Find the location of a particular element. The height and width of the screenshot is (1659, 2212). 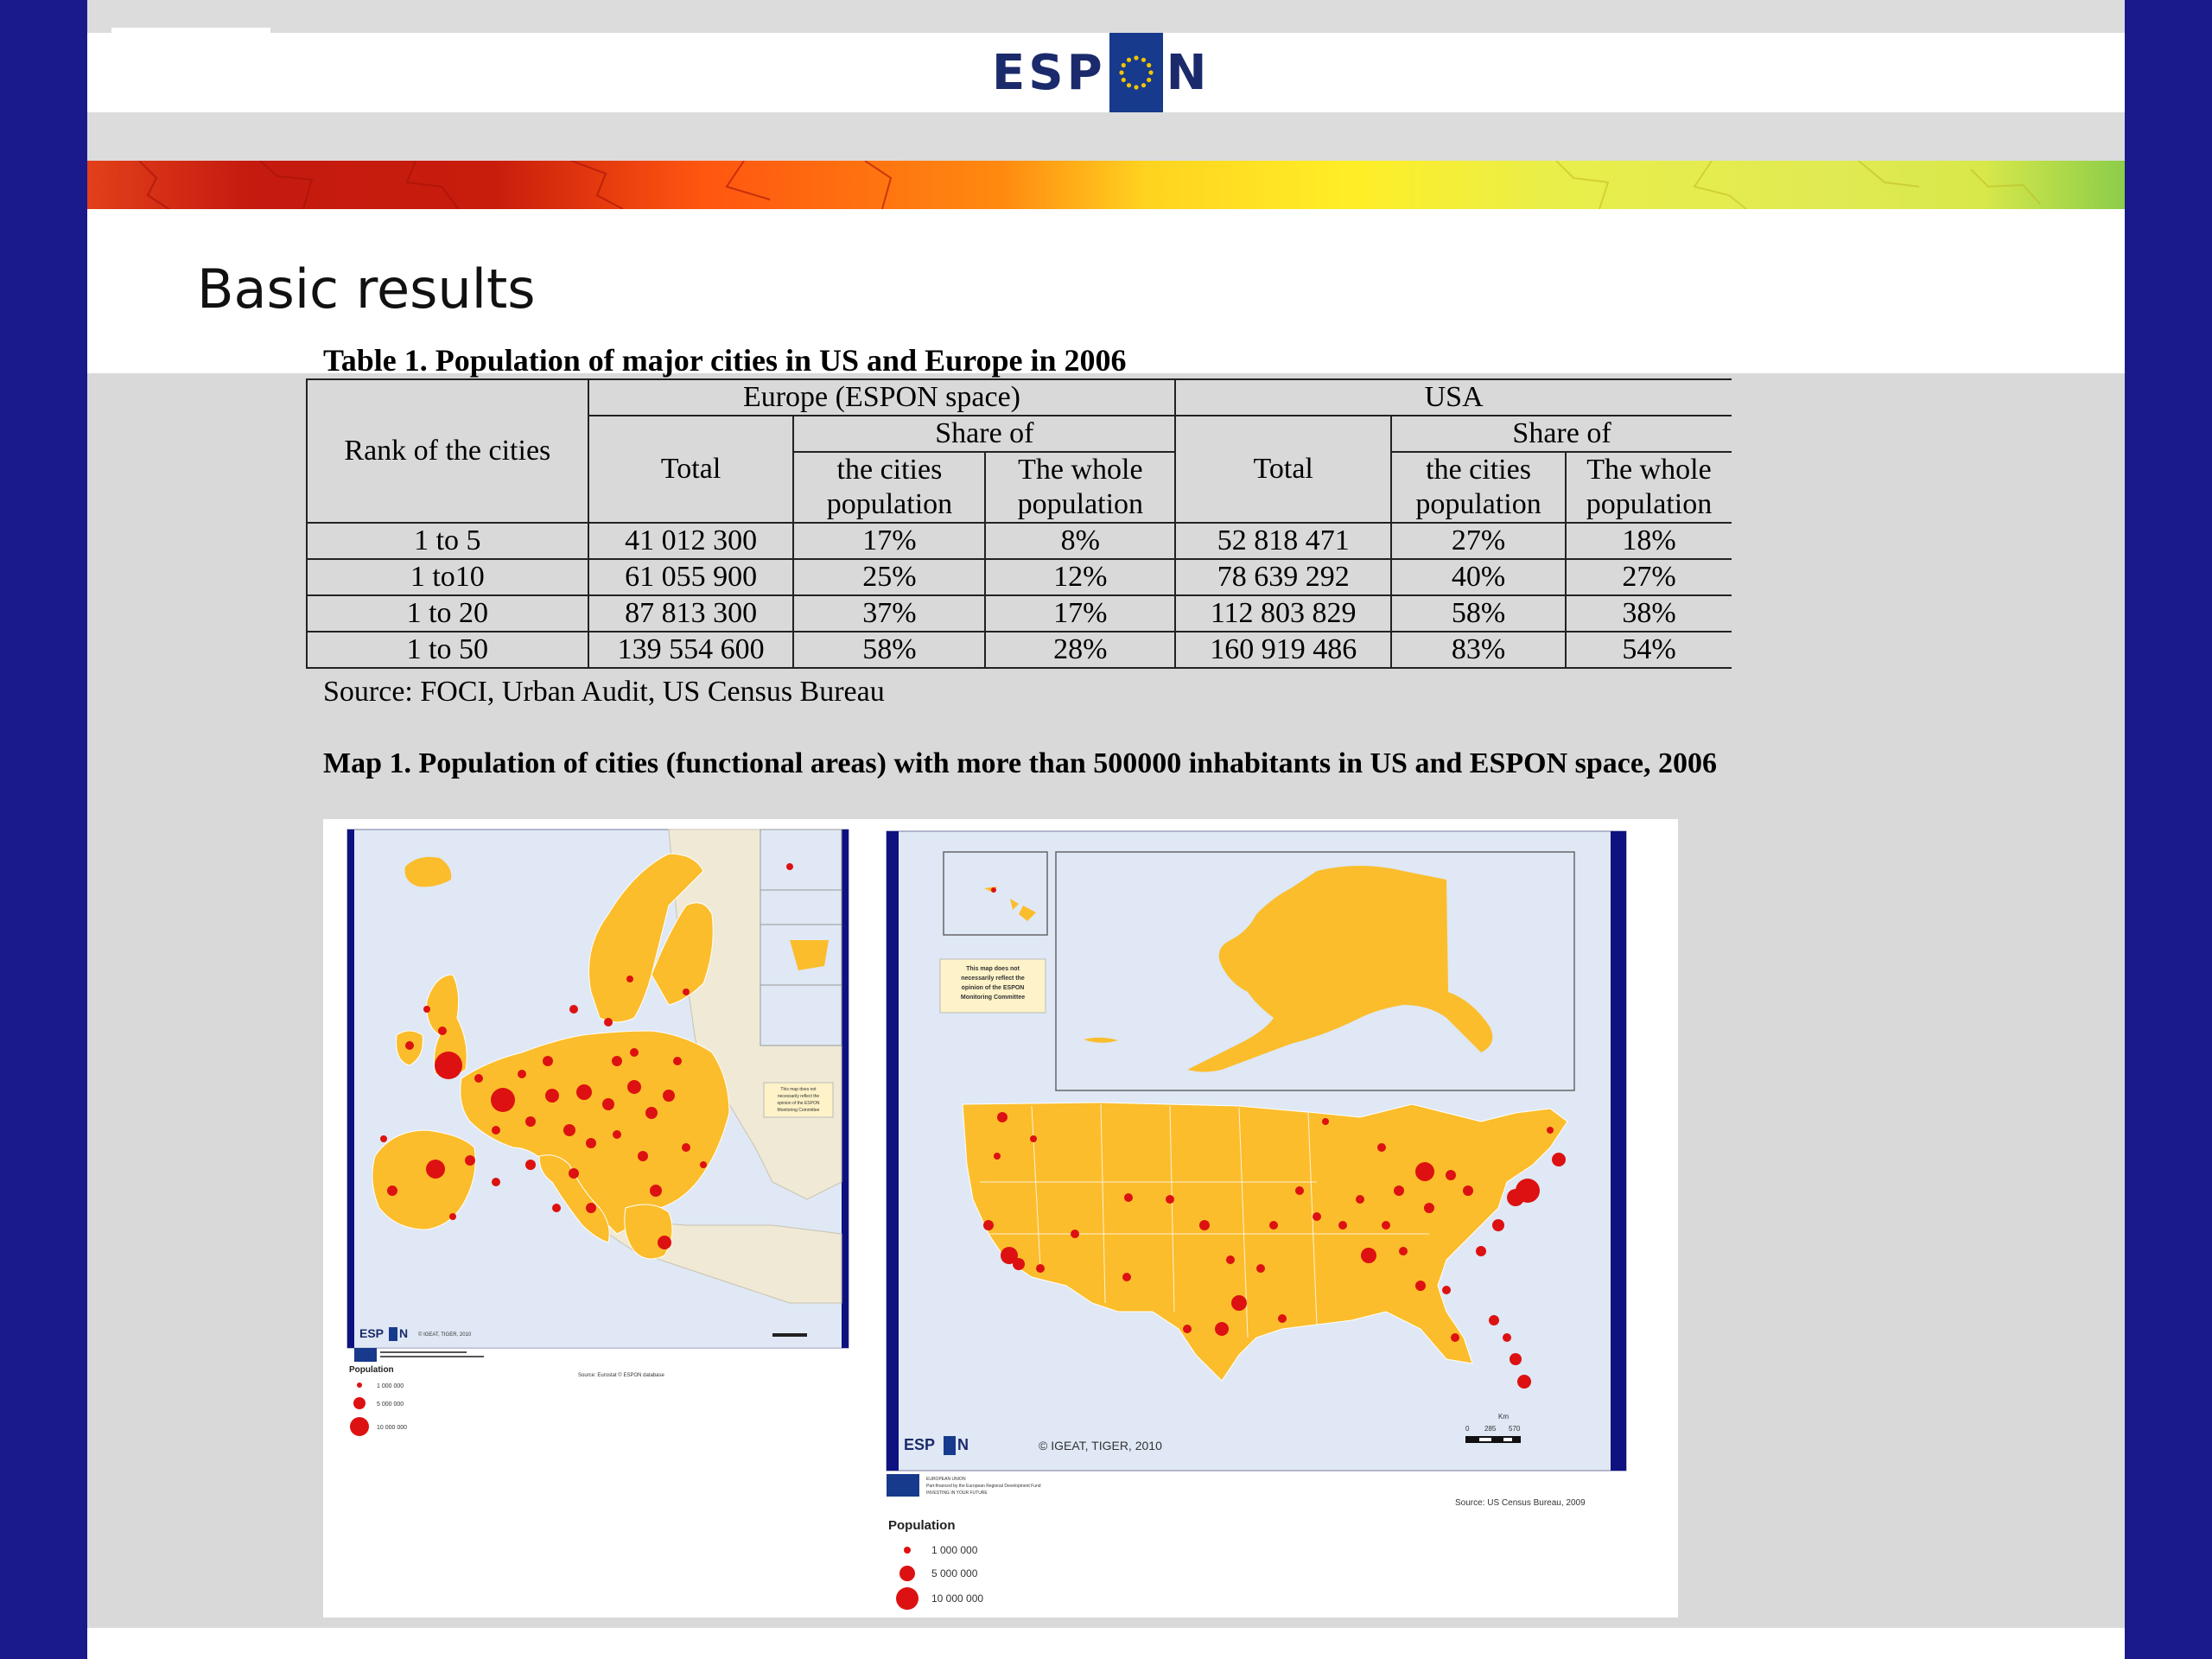

cell-usa-cities-share: 27% is located at coordinates (1478, 541).